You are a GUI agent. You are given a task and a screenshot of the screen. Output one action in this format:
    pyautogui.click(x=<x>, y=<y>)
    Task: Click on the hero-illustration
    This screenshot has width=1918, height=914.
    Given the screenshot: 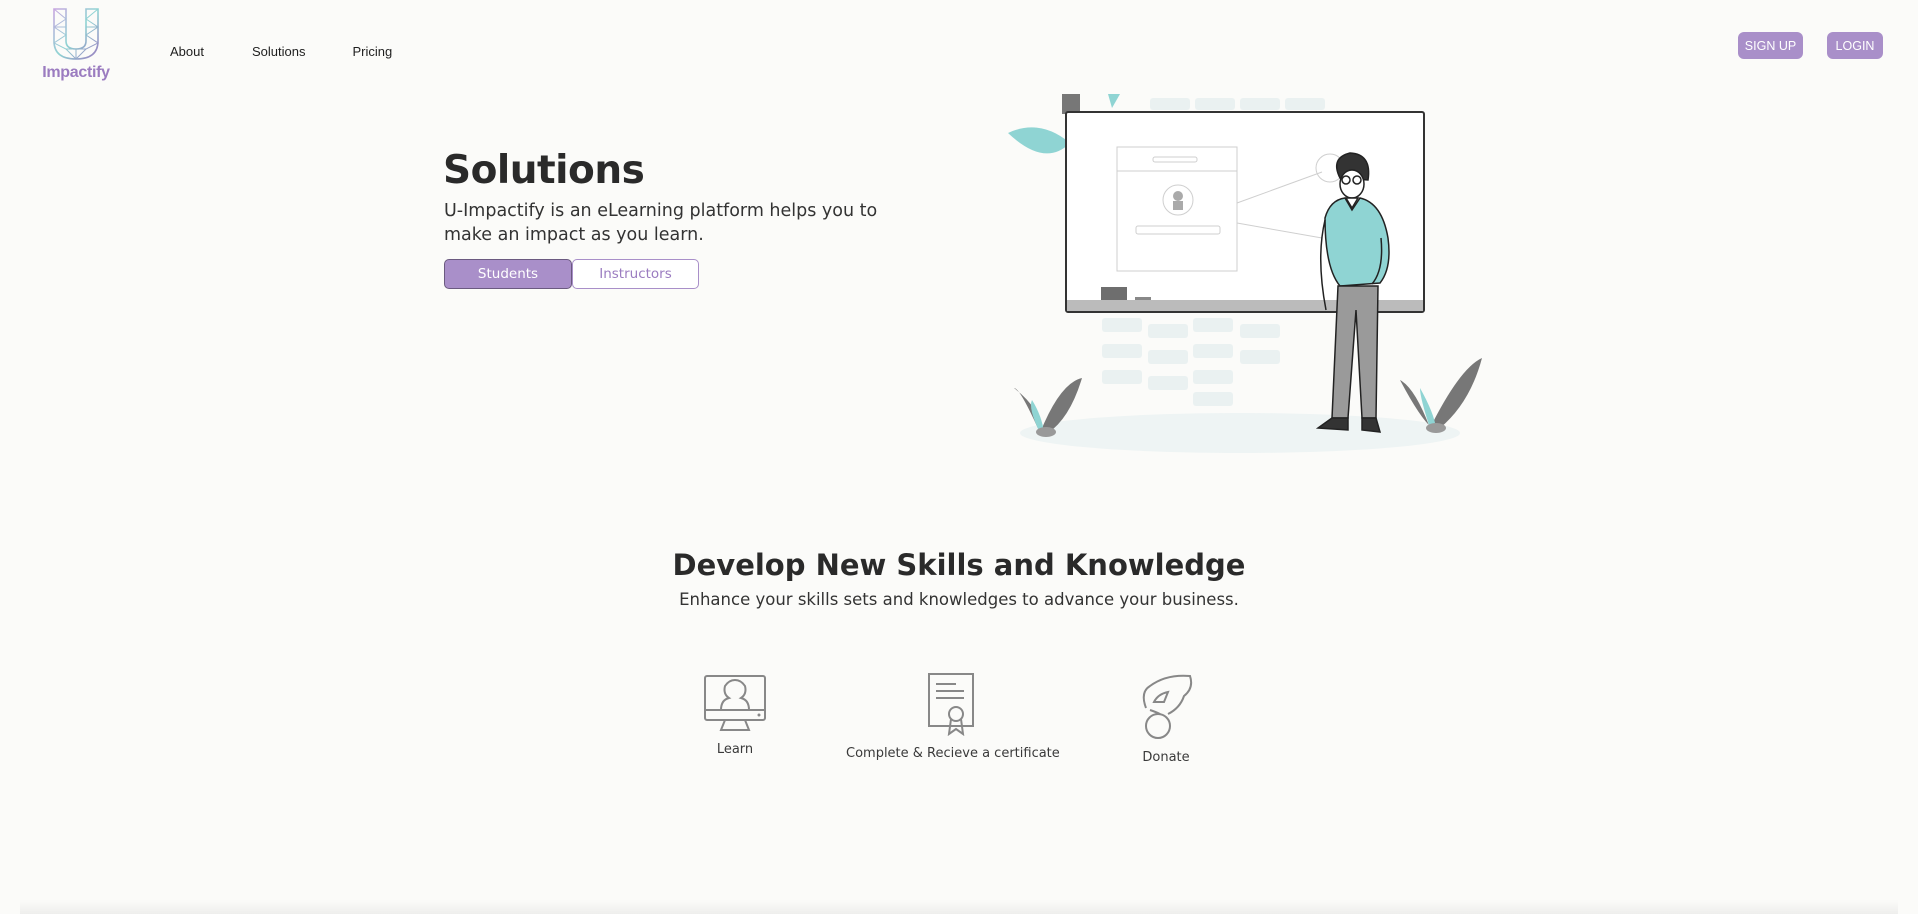 What is the action you would take?
    pyautogui.click(x=1245, y=273)
    